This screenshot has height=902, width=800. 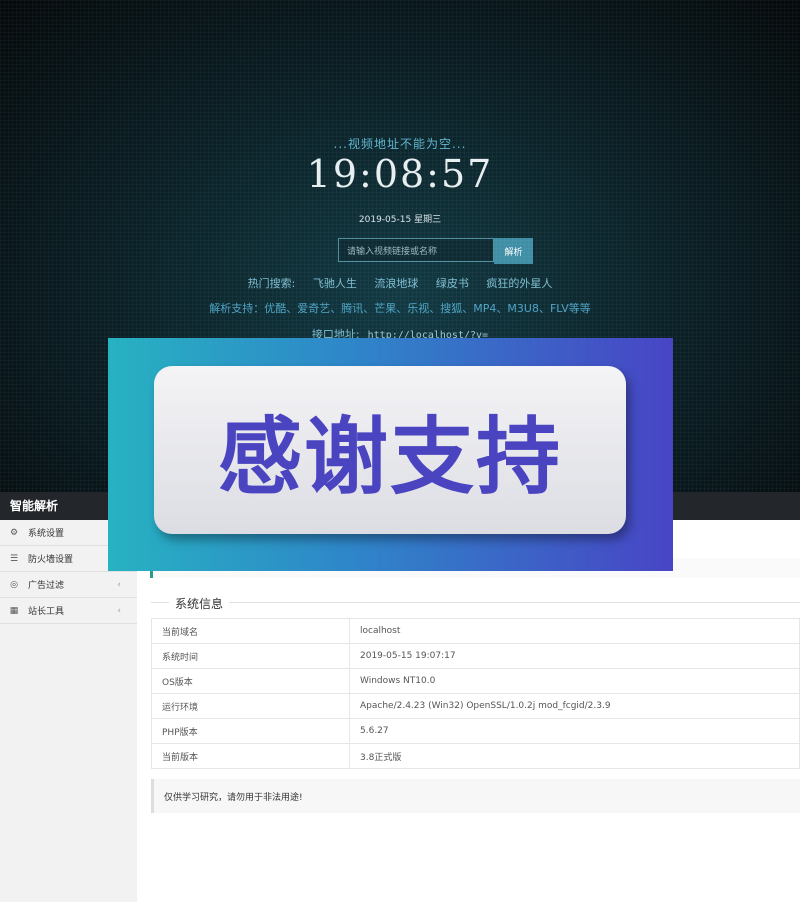 What do you see at coordinates (475, 796) in the screenshot?
I see `legal-warning: 仅供学习研究，请勿用于非法用途!` at bounding box center [475, 796].